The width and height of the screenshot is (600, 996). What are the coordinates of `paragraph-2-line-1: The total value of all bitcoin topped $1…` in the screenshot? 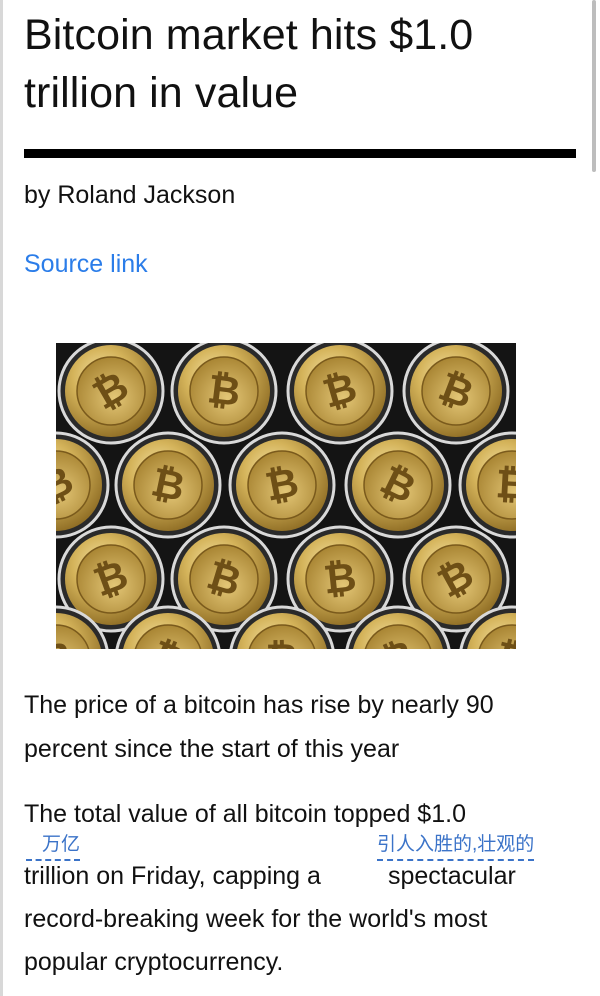 It's located at (245, 814).